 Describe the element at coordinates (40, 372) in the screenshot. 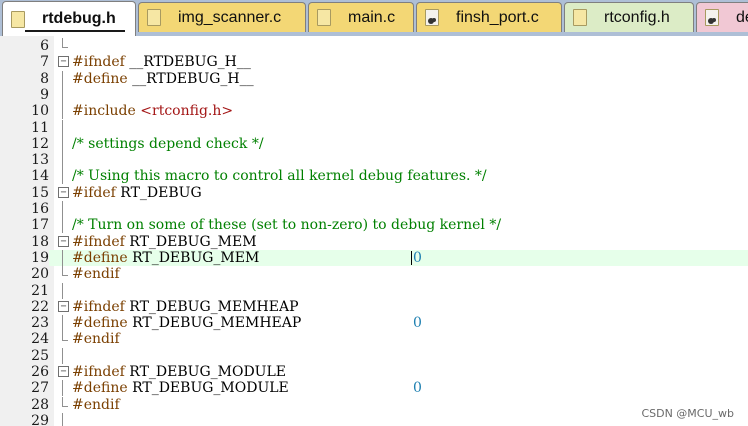

I see `line-number: 26` at that location.